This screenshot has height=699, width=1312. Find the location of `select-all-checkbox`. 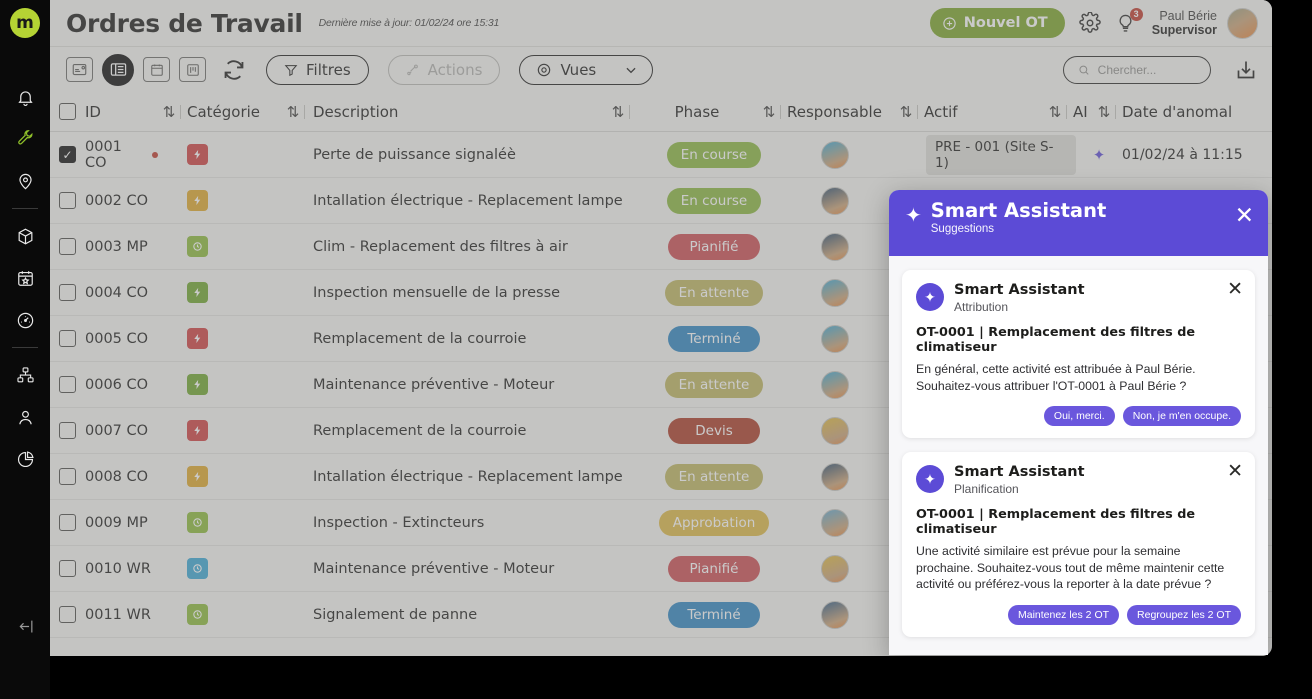

select-all-checkbox is located at coordinates (67, 111).